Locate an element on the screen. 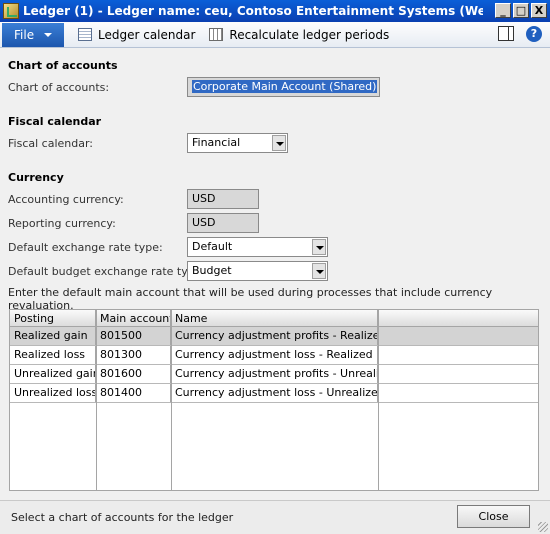 This screenshot has width=550, height=534. chart-of-accounts-heading: Chart of accounts is located at coordinates (63, 65).